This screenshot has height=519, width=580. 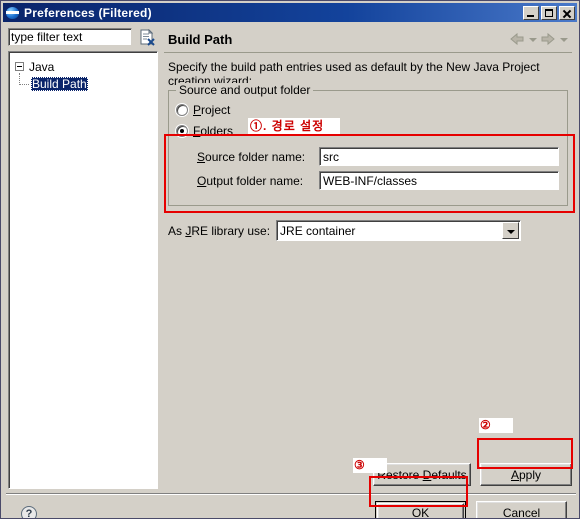 I want to click on filter-row, so click(x=83, y=39).